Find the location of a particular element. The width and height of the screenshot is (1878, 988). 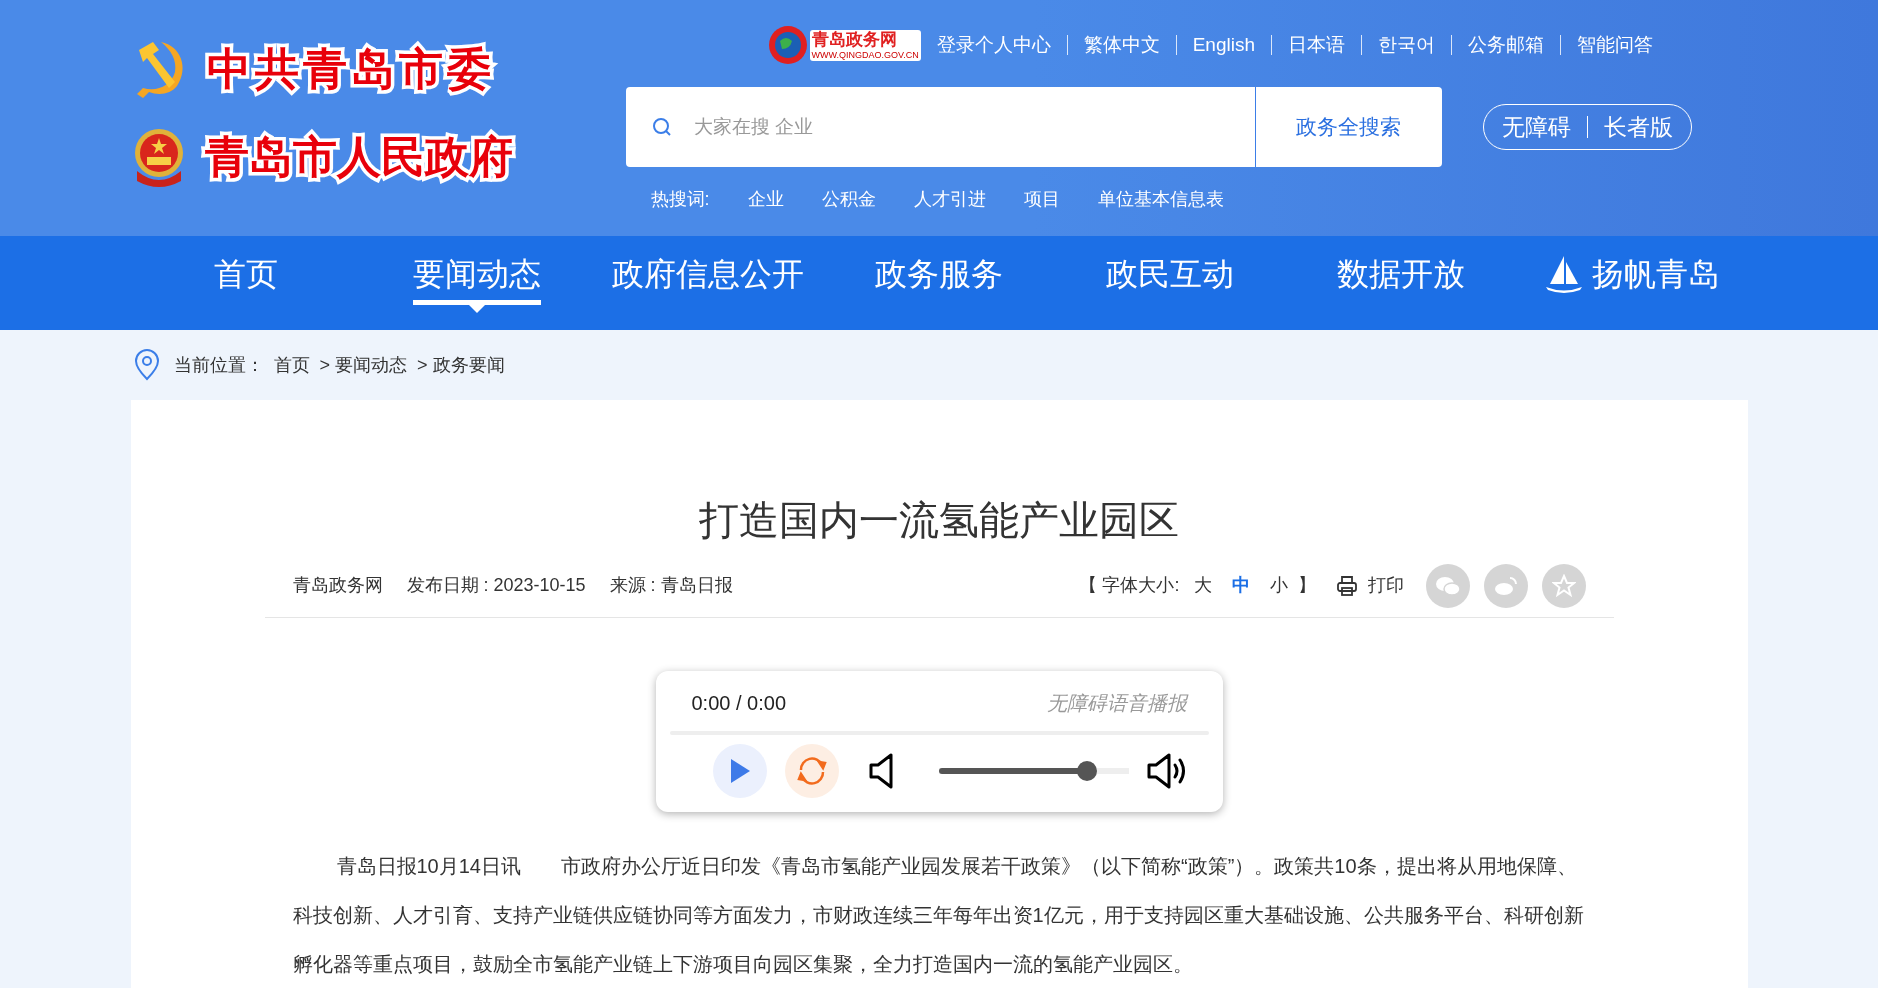

top-link: English is located at coordinates (1223, 45).